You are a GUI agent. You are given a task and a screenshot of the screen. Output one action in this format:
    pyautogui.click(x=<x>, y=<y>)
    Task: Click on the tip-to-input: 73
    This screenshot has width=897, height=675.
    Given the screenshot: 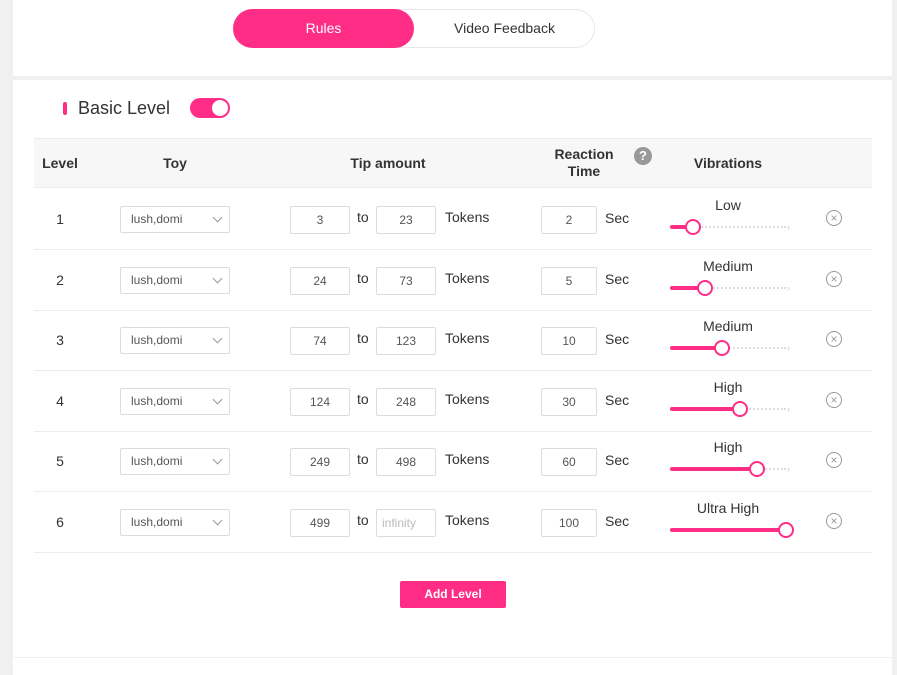 What is the action you would take?
    pyautogui.click(x=406, y=280)
    